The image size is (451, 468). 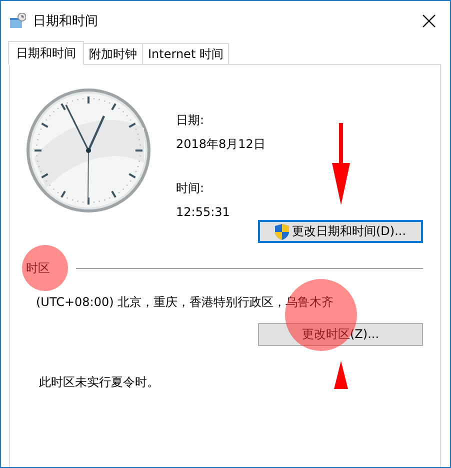 What do you see at coordinates (46, 53) in the screenshot?
I see `tab: 日期和时间` at bounding box center [46, 53].